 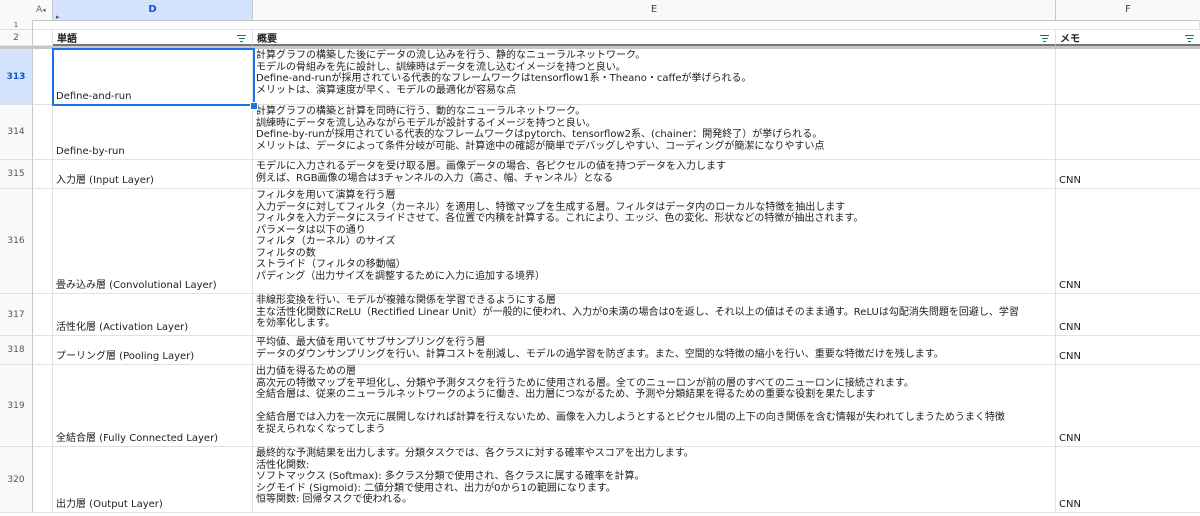 I want to click on word-cell: 畳み込み層 (Convolutional Layer), so click(x=153, y=241).